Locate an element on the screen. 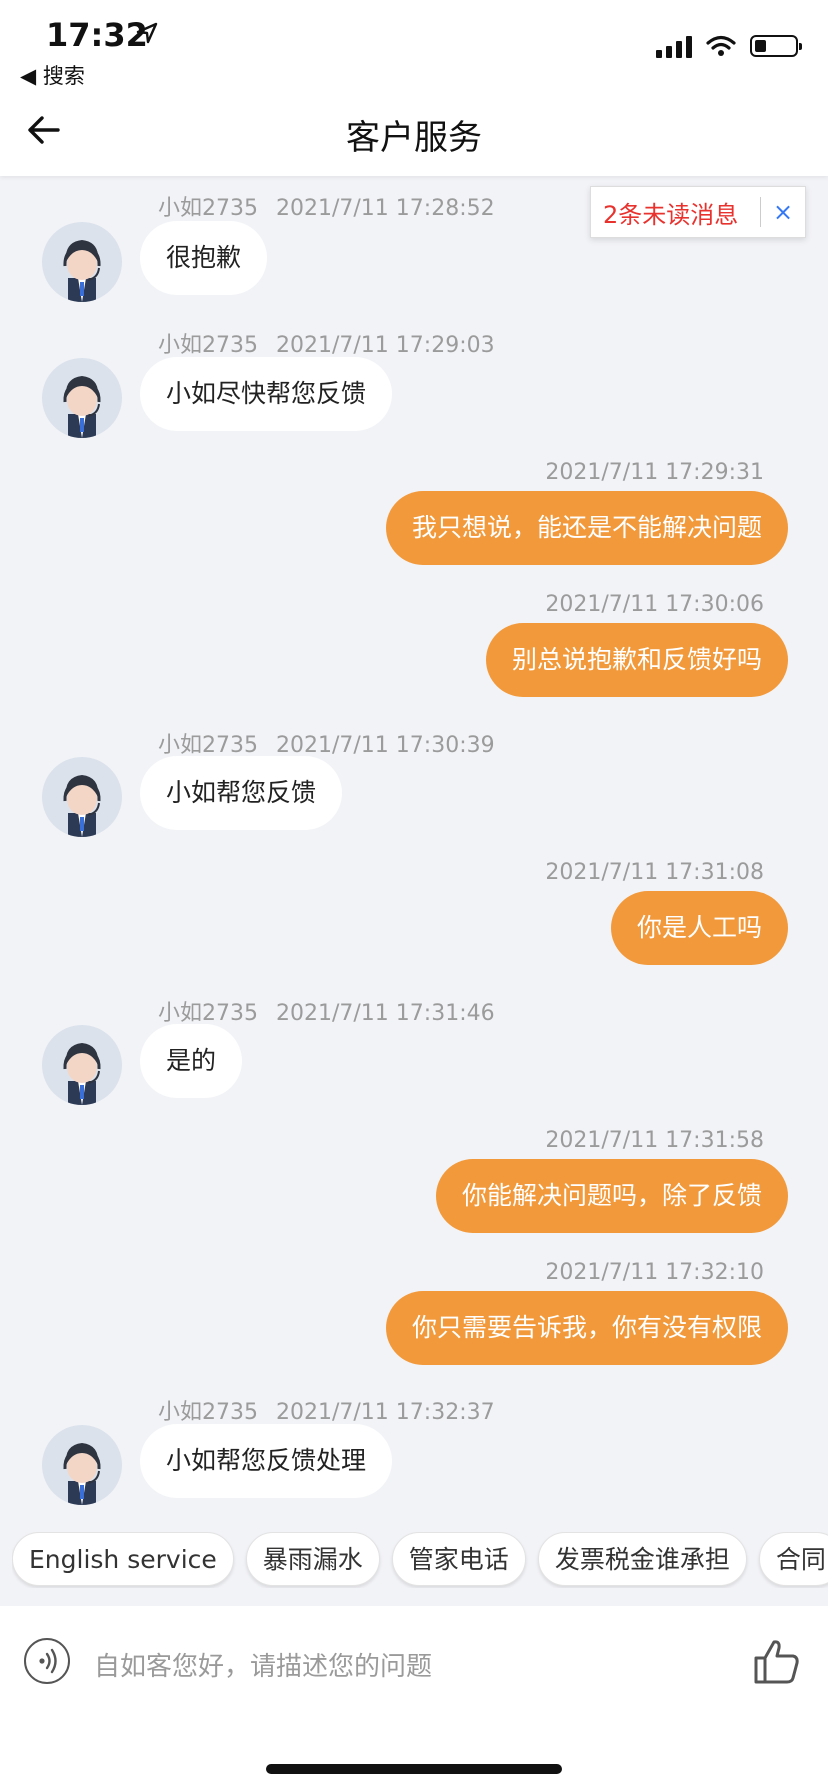 The image size is (828, 1792). incoming-message-bubble: 小如帮您反馈处理 is located at coordinates (266, 1461).